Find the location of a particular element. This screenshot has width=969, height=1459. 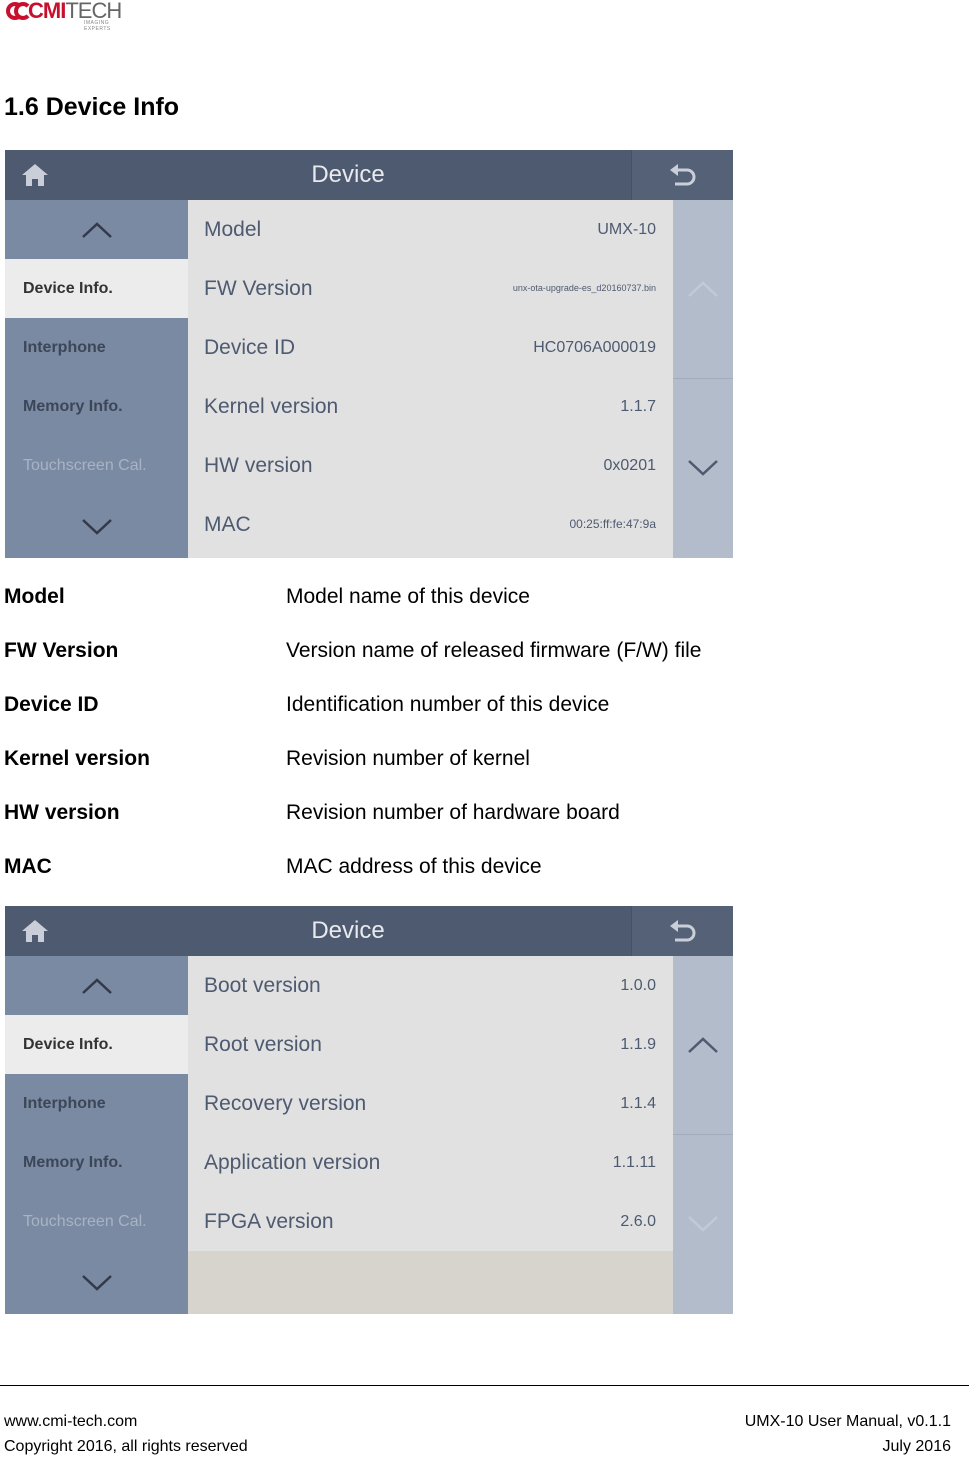

section-title: 1.6 Device Info is located at coordinates (92, 107).